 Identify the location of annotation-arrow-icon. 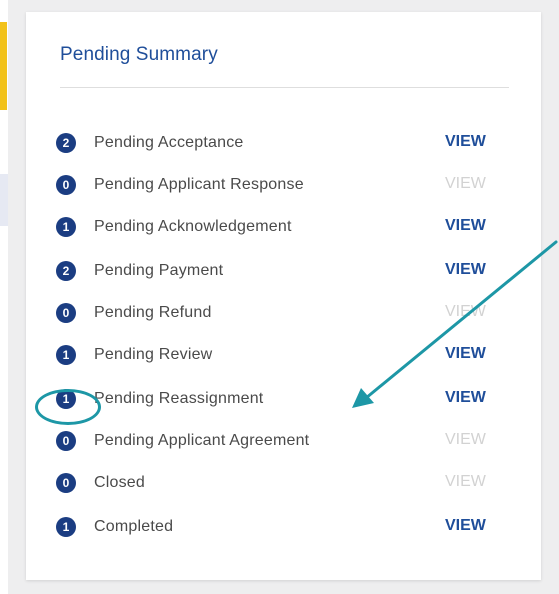
(455, 324).